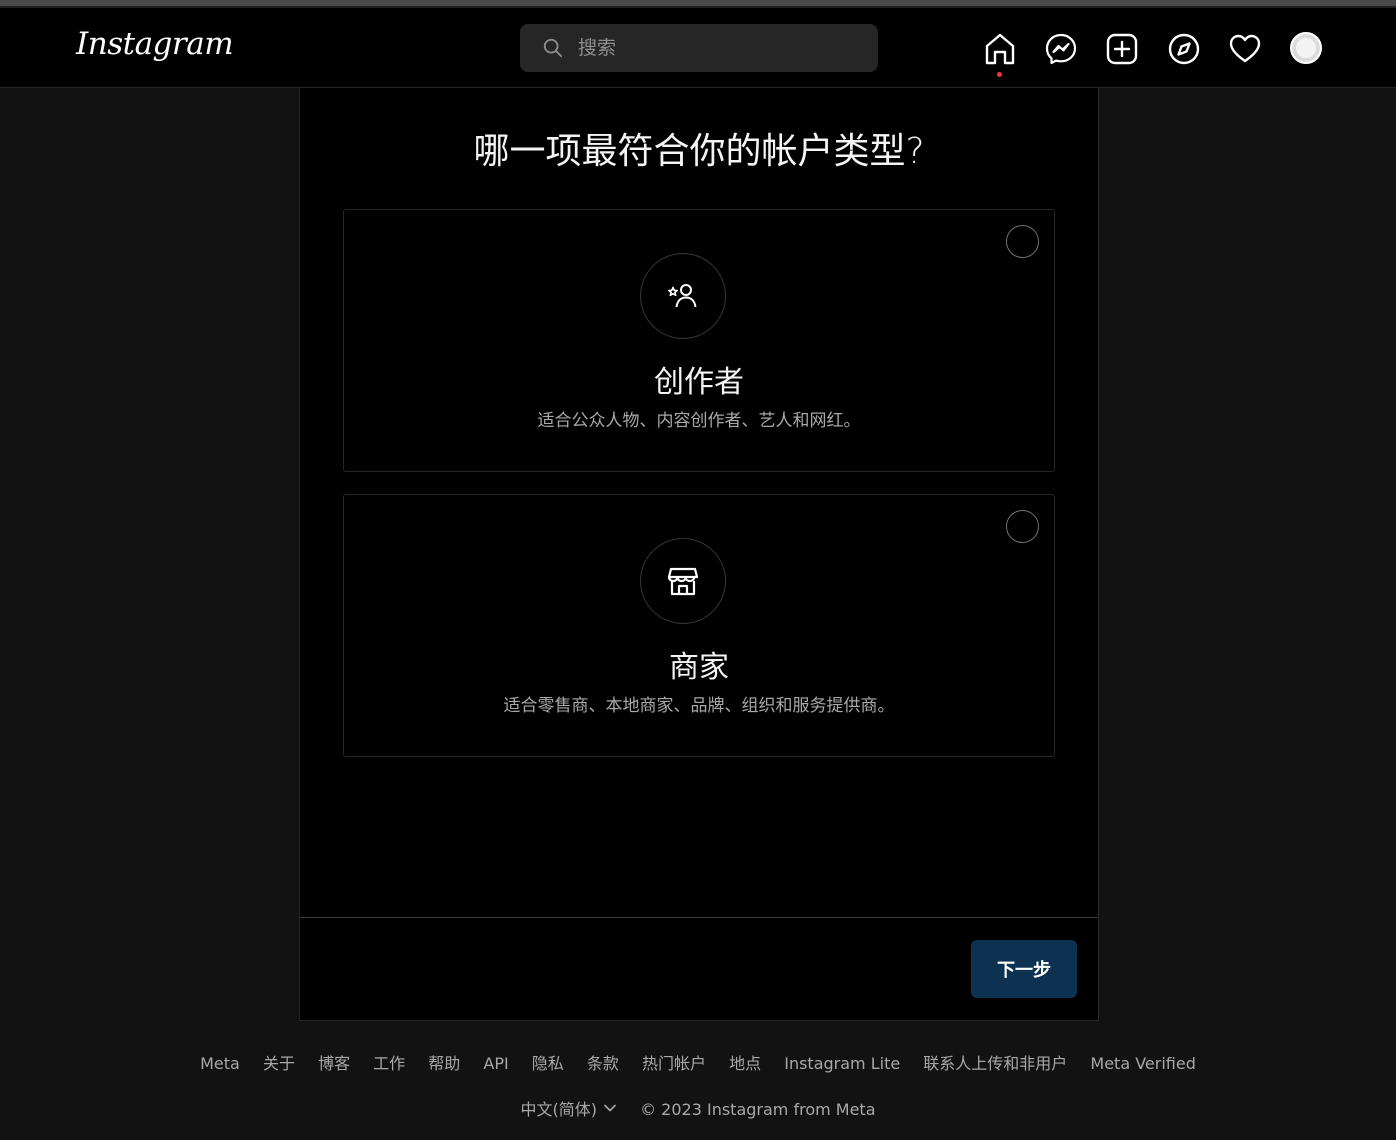 The height and width of the screenshot is (1140, 1396). I want to click on footer-link-about: 关于, so click(279, 1063).